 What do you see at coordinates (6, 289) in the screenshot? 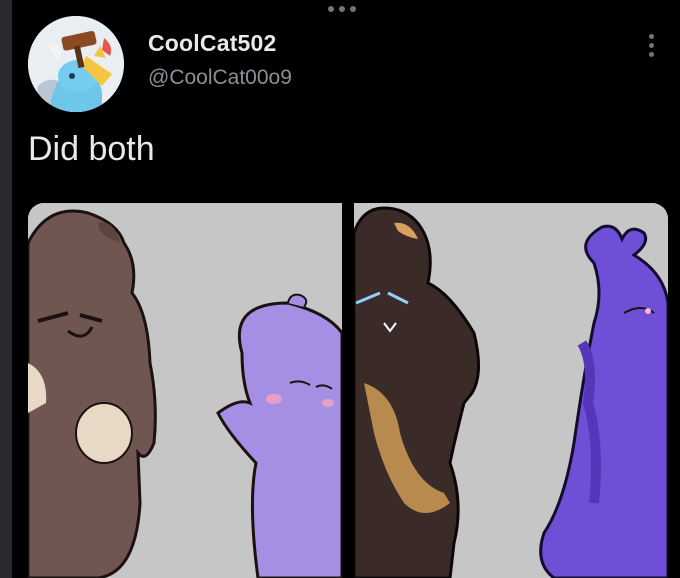
I see `left-border` at bounding box center [6, 289].